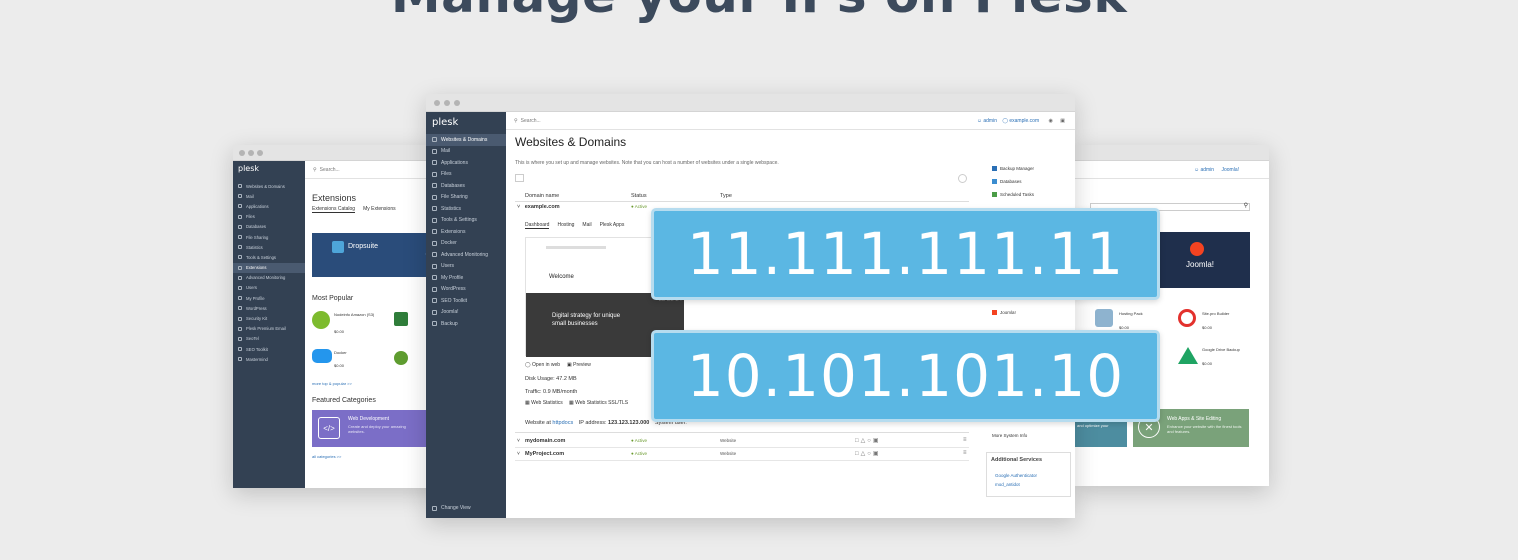 The width and height of the screenshot is (1518, 560). I want to click on column-header-type: Type, so click(726, 196).